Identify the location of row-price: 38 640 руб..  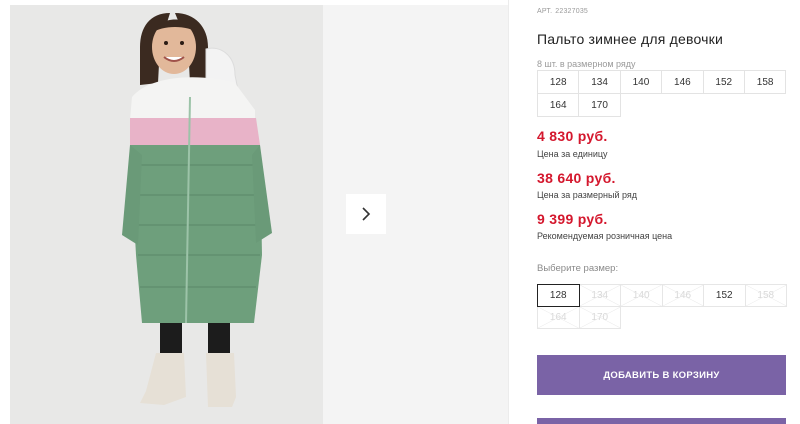
(576, 178).